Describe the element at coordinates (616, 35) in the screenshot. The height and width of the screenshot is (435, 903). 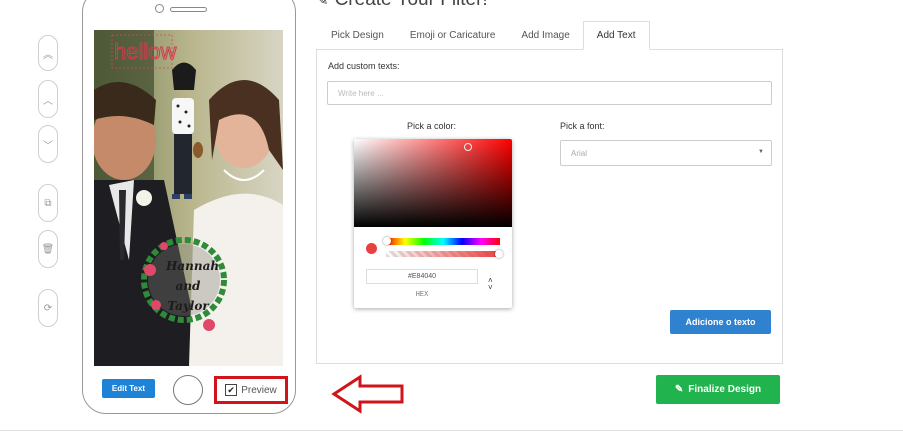
I see `tab-add-text: Add Text` at that location.